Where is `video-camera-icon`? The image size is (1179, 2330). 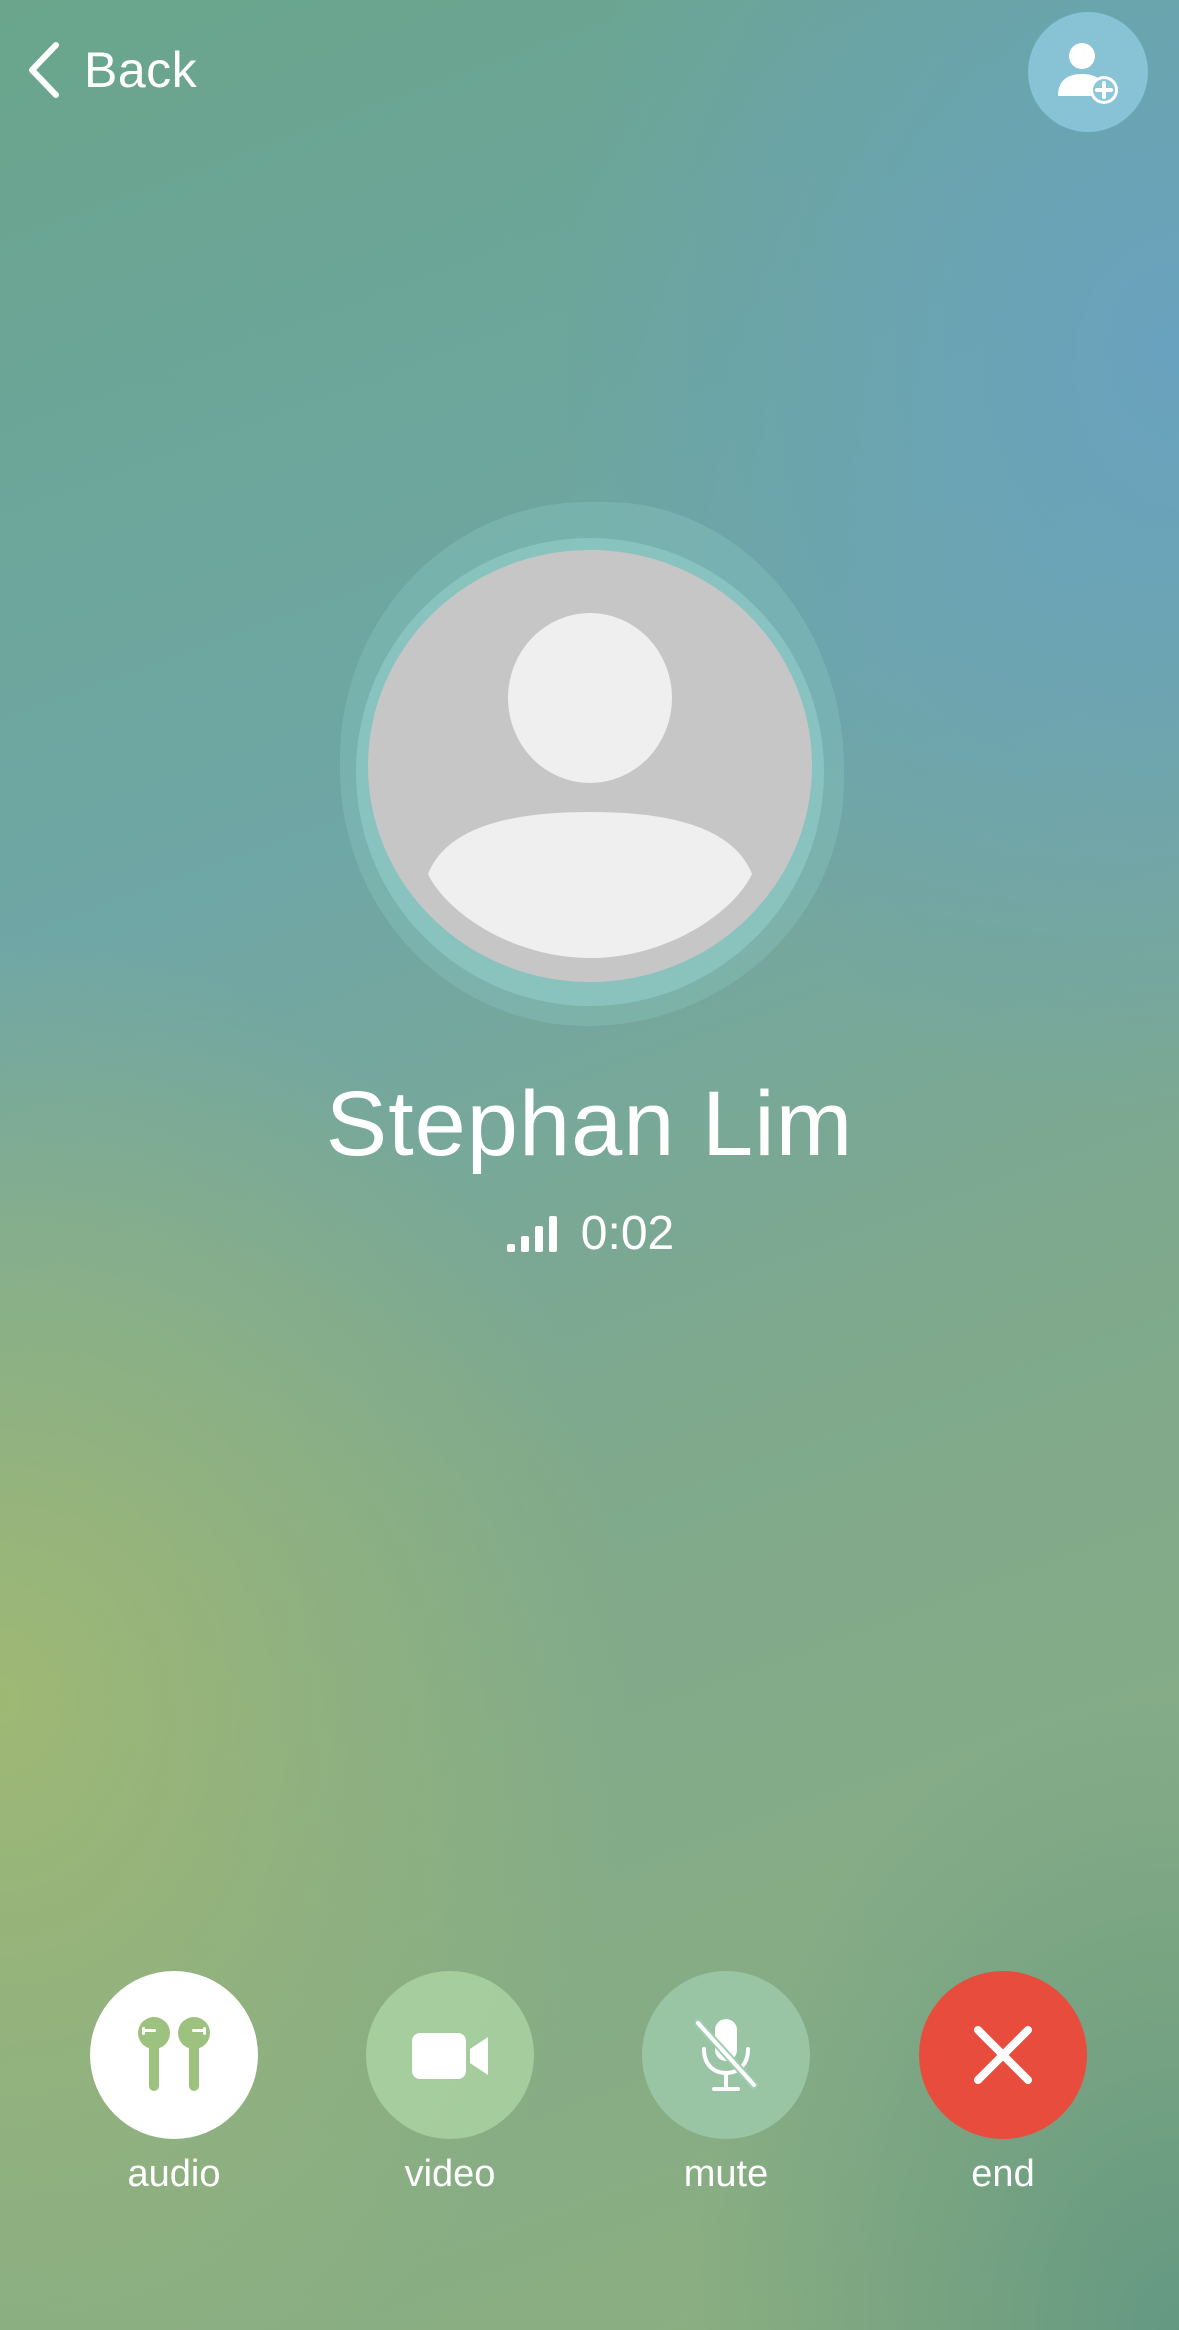
video-camera-icon is located at coordinates (450, 2056).